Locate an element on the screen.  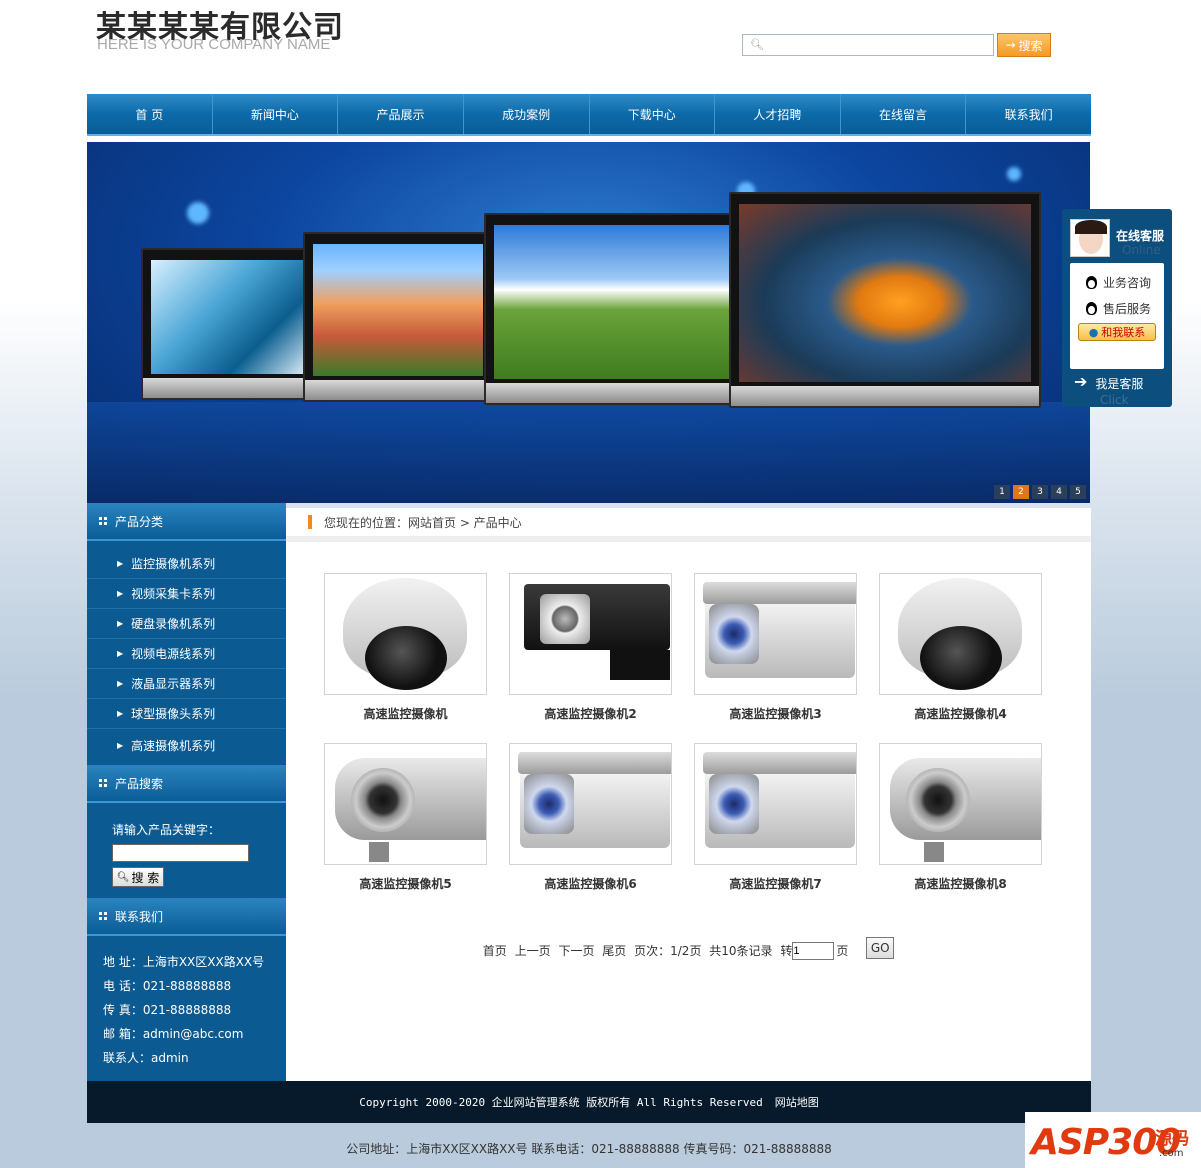
pager-total: 共10条记录 is located at coordinates (741, 950).